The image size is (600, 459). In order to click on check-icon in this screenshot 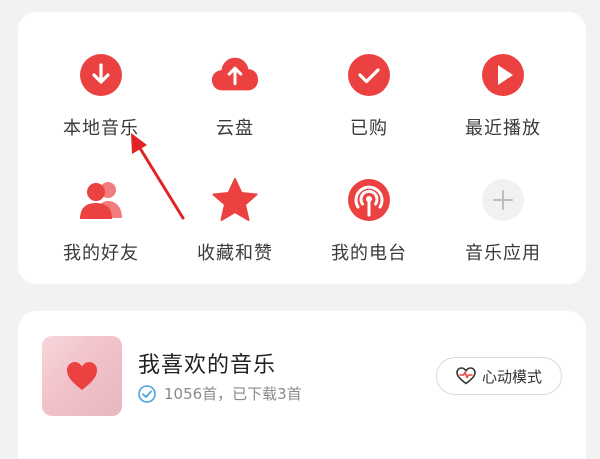, I will do `click(369, 75)`.